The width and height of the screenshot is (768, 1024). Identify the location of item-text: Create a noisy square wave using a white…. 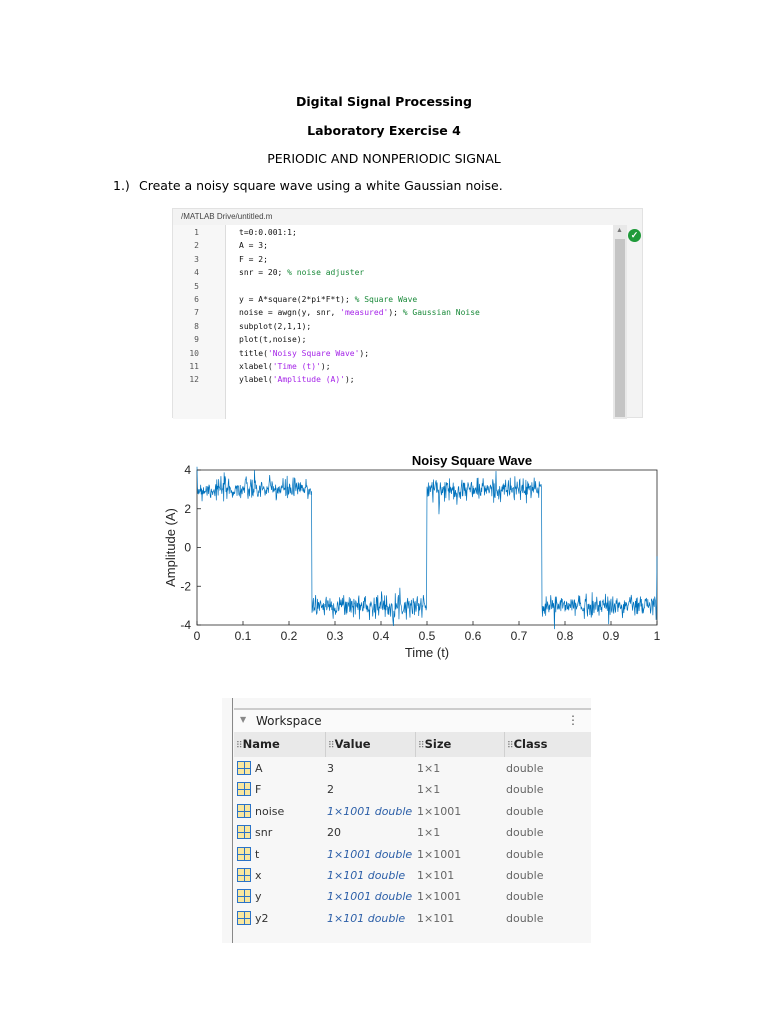
(321, 185).